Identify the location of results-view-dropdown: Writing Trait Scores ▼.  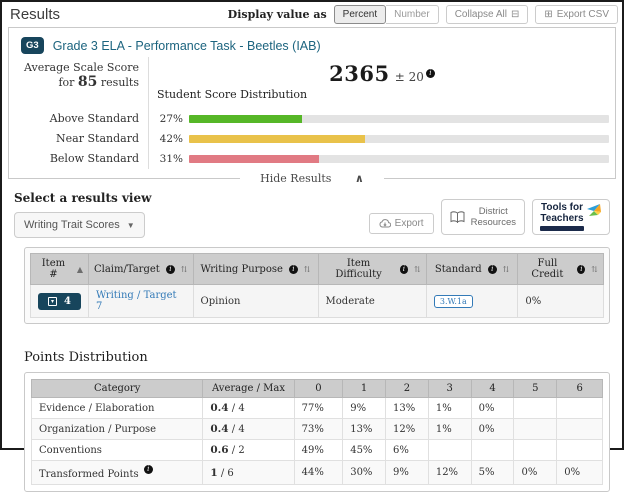
(79, 225).